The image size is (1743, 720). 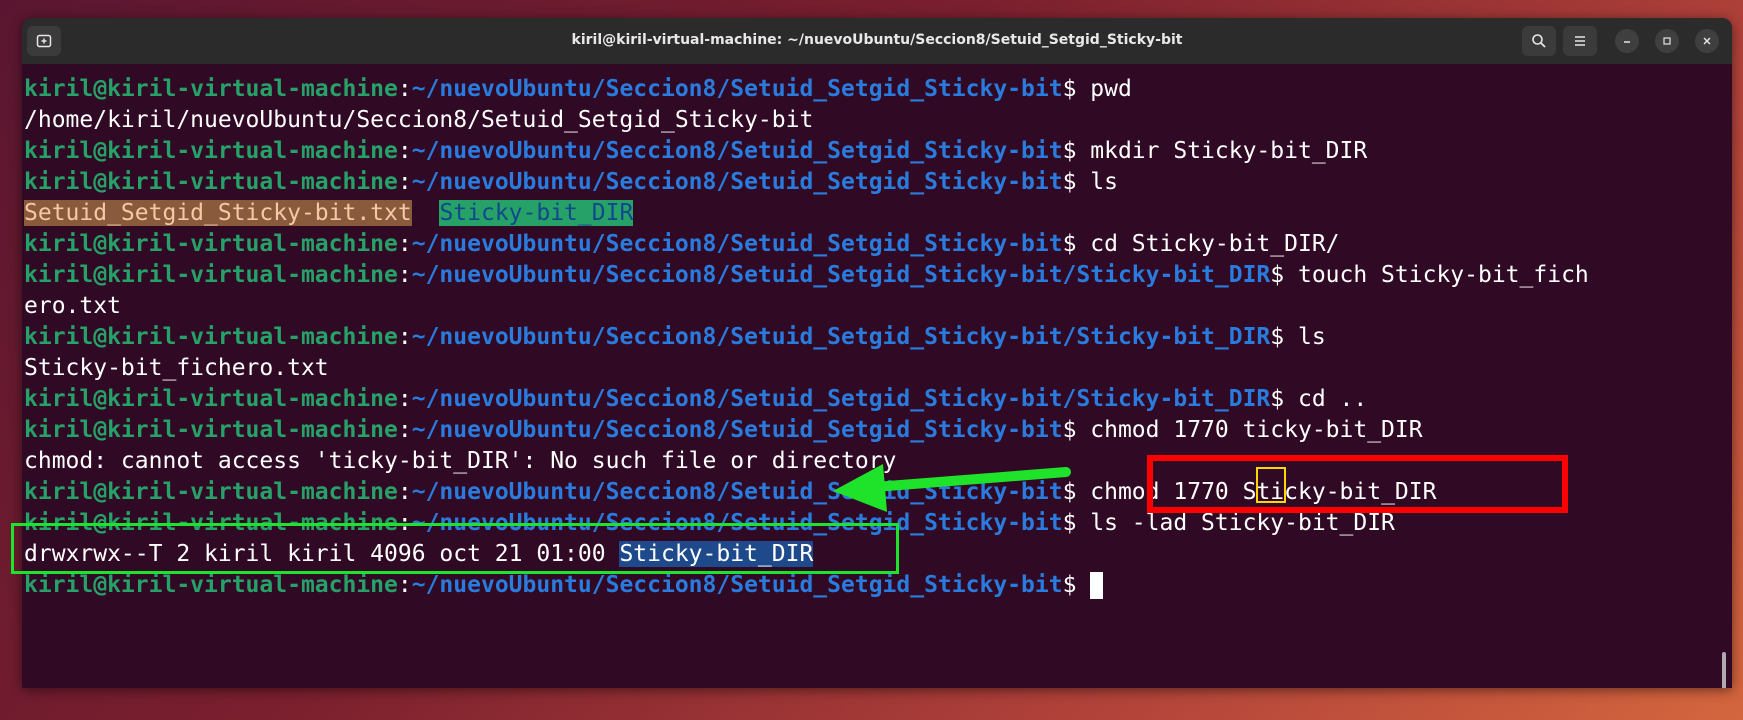 I want to click on search-button, so click(x=1539, y=41).